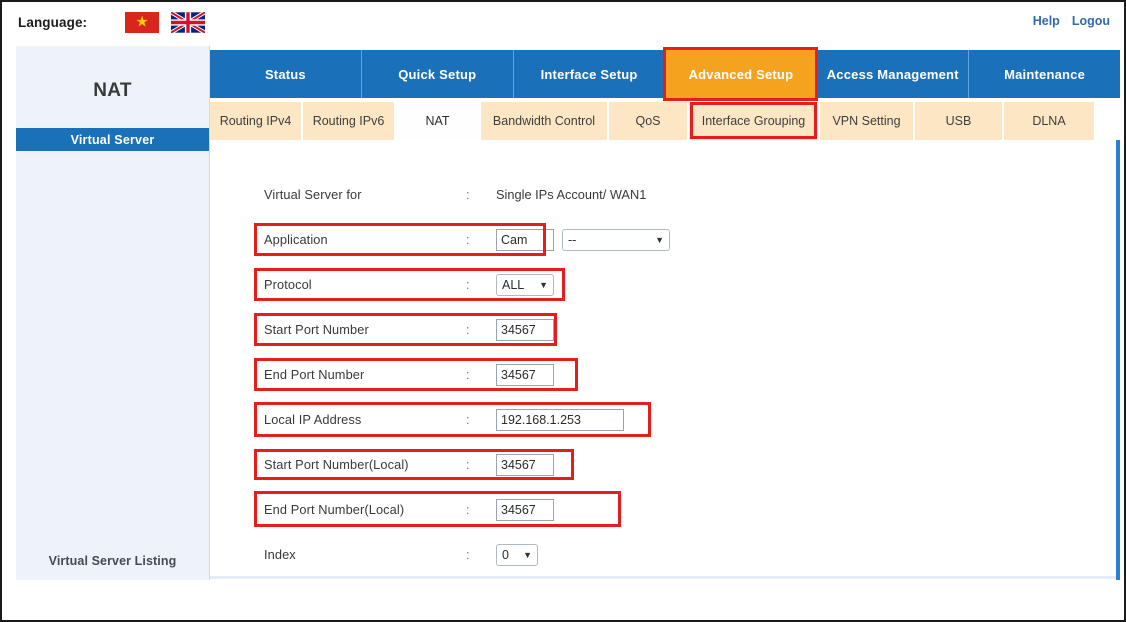 The width and height of the screenshot is (1126, 622). Describe the element at coordinates (654, 464) in the screenshot. I see `form-row-start-port-number-local: Start Port Number(Local): 34567` at that location.